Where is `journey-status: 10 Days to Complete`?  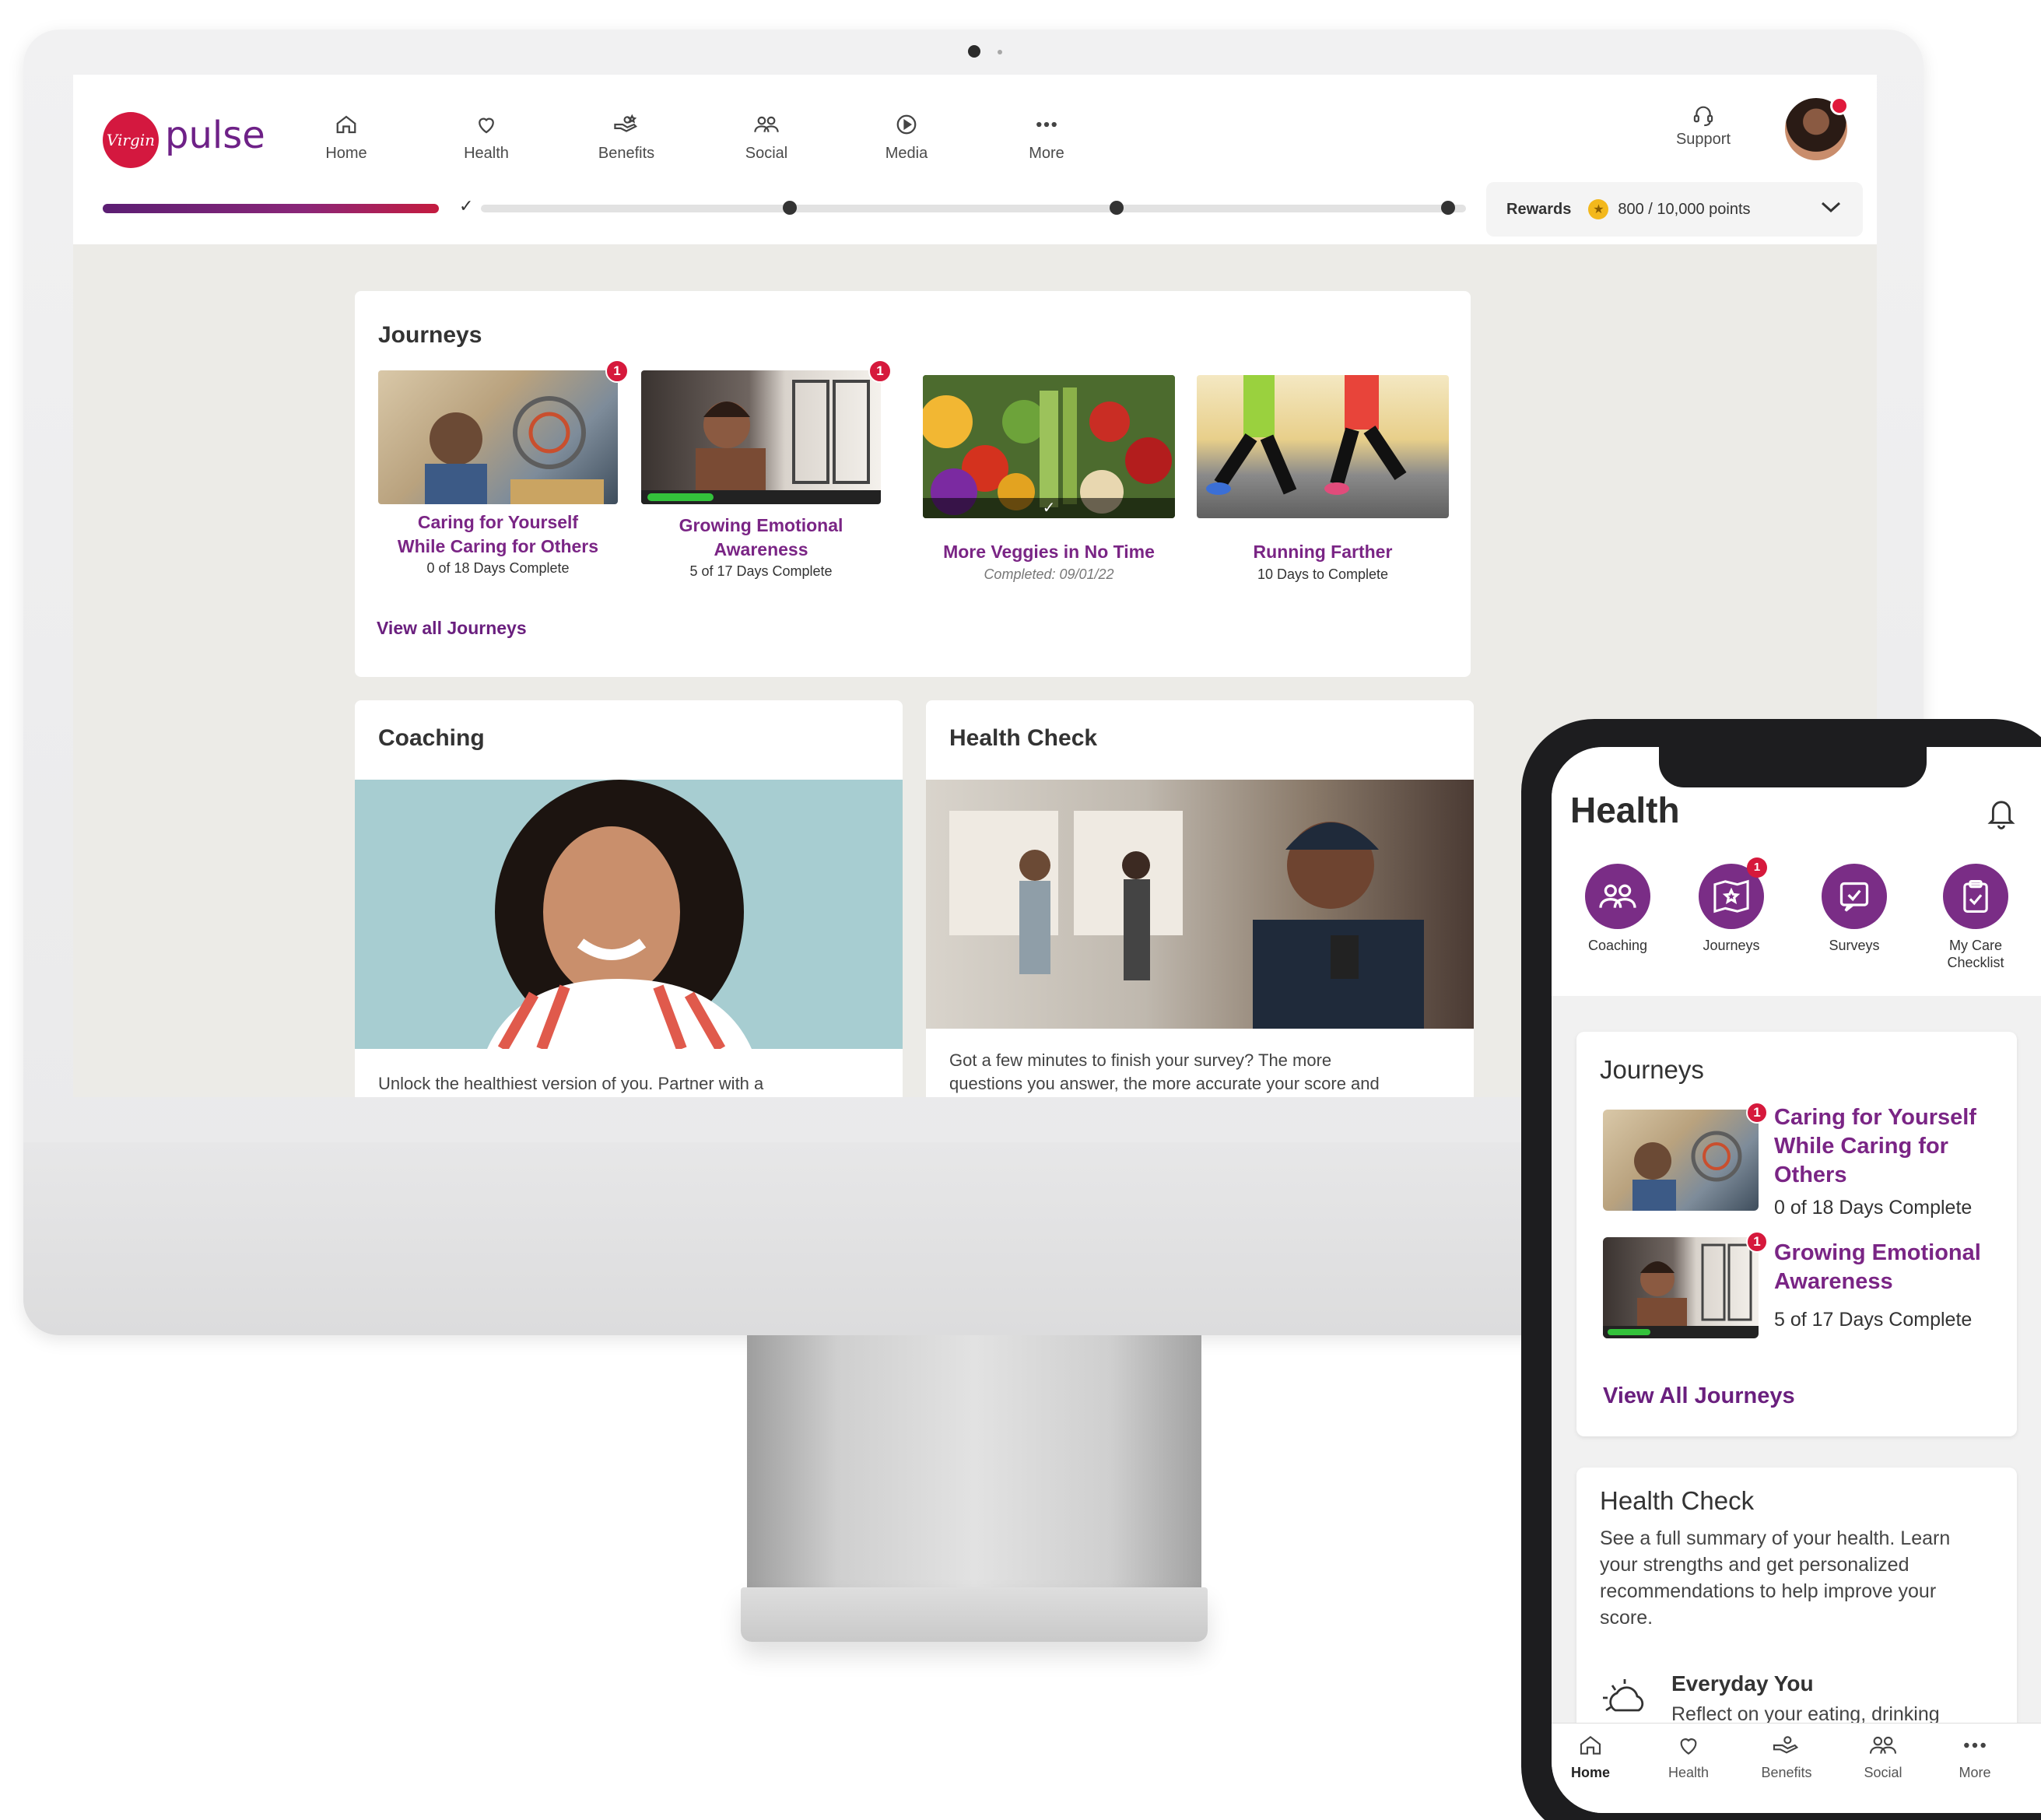 journey-status: 10 Days to Complete is located at coordinates (1323, 574).